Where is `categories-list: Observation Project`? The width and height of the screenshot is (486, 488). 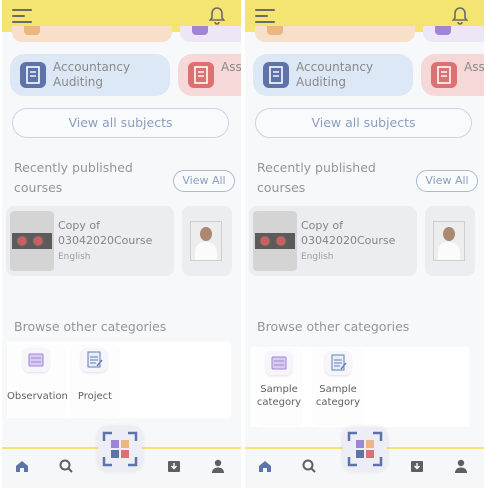
categories-list: Observation Project is located at coordinates (119, 380).